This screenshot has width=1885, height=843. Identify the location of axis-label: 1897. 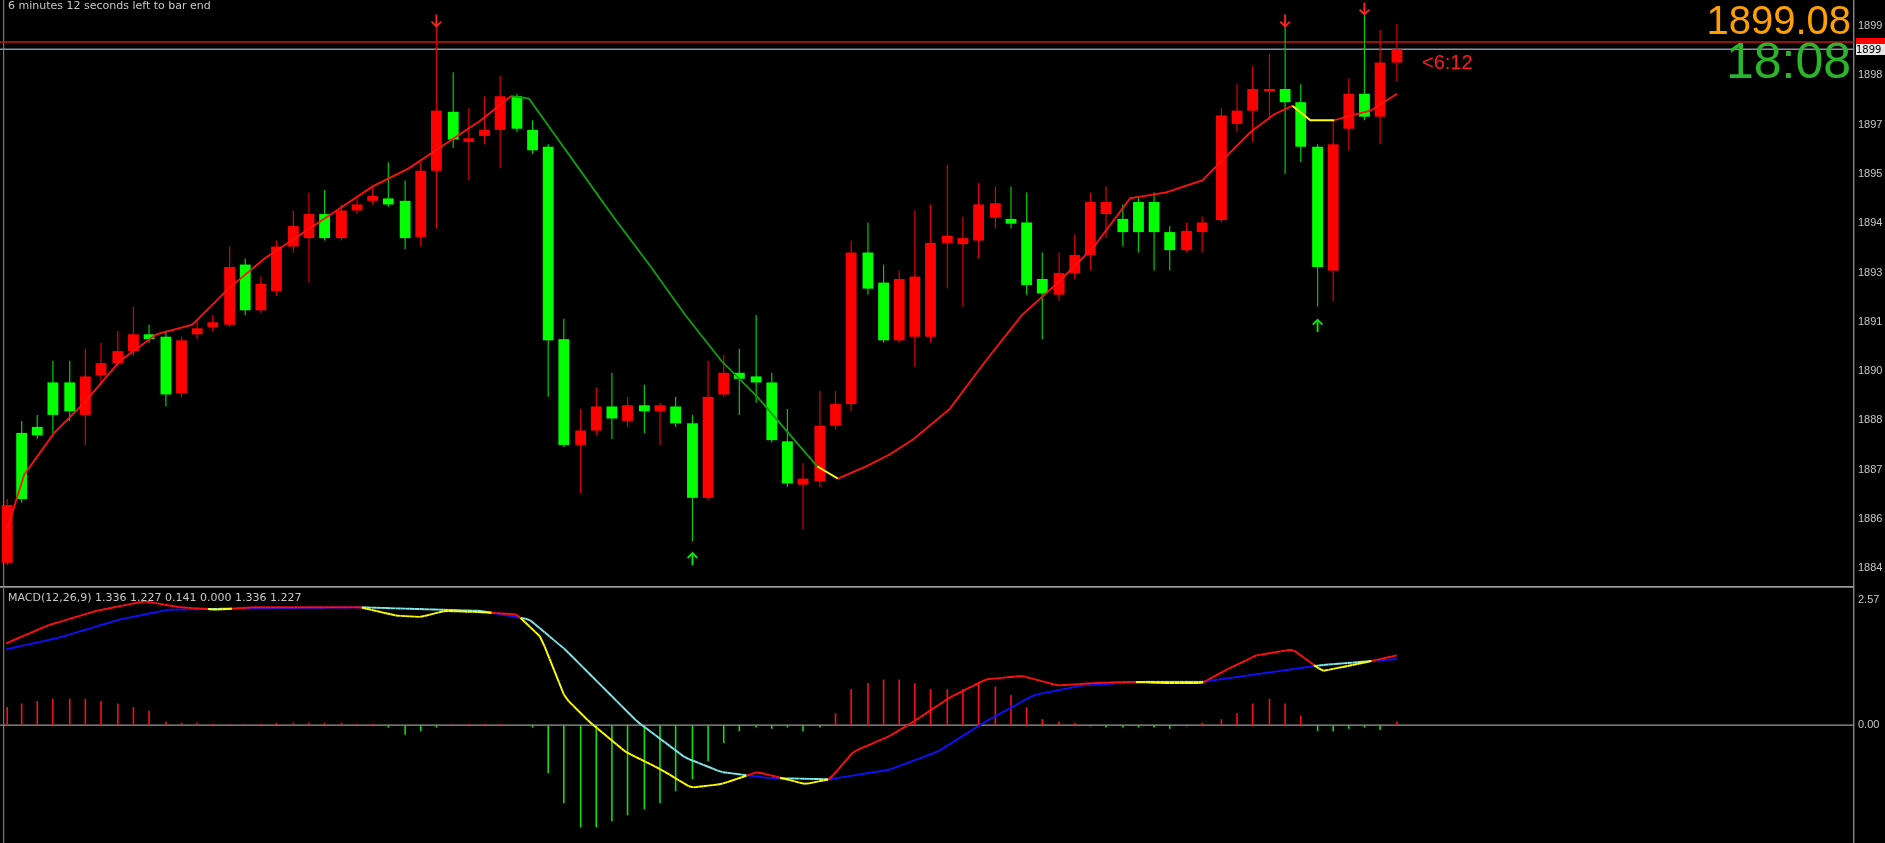
(1870, 124).